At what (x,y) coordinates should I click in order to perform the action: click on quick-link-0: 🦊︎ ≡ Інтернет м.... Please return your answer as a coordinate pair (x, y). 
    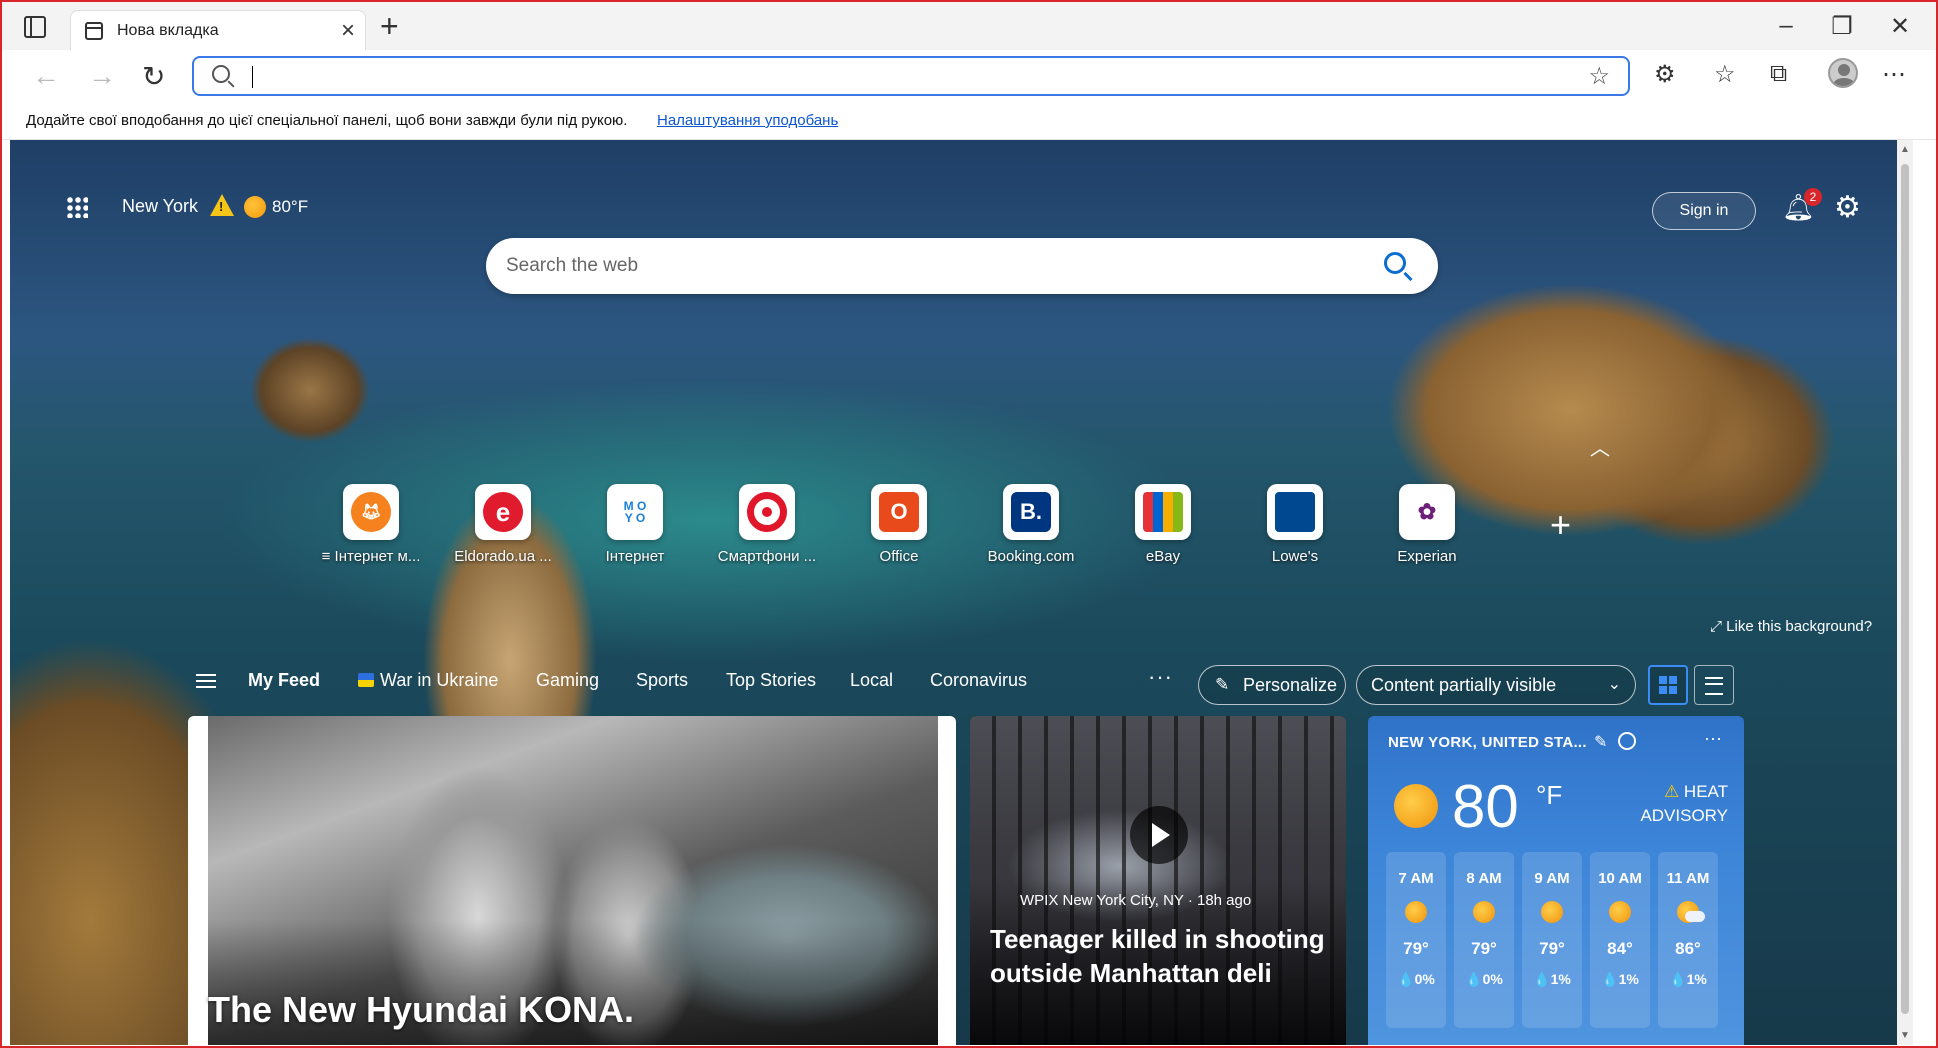
    Looking at the image, I should click on (371, 524).